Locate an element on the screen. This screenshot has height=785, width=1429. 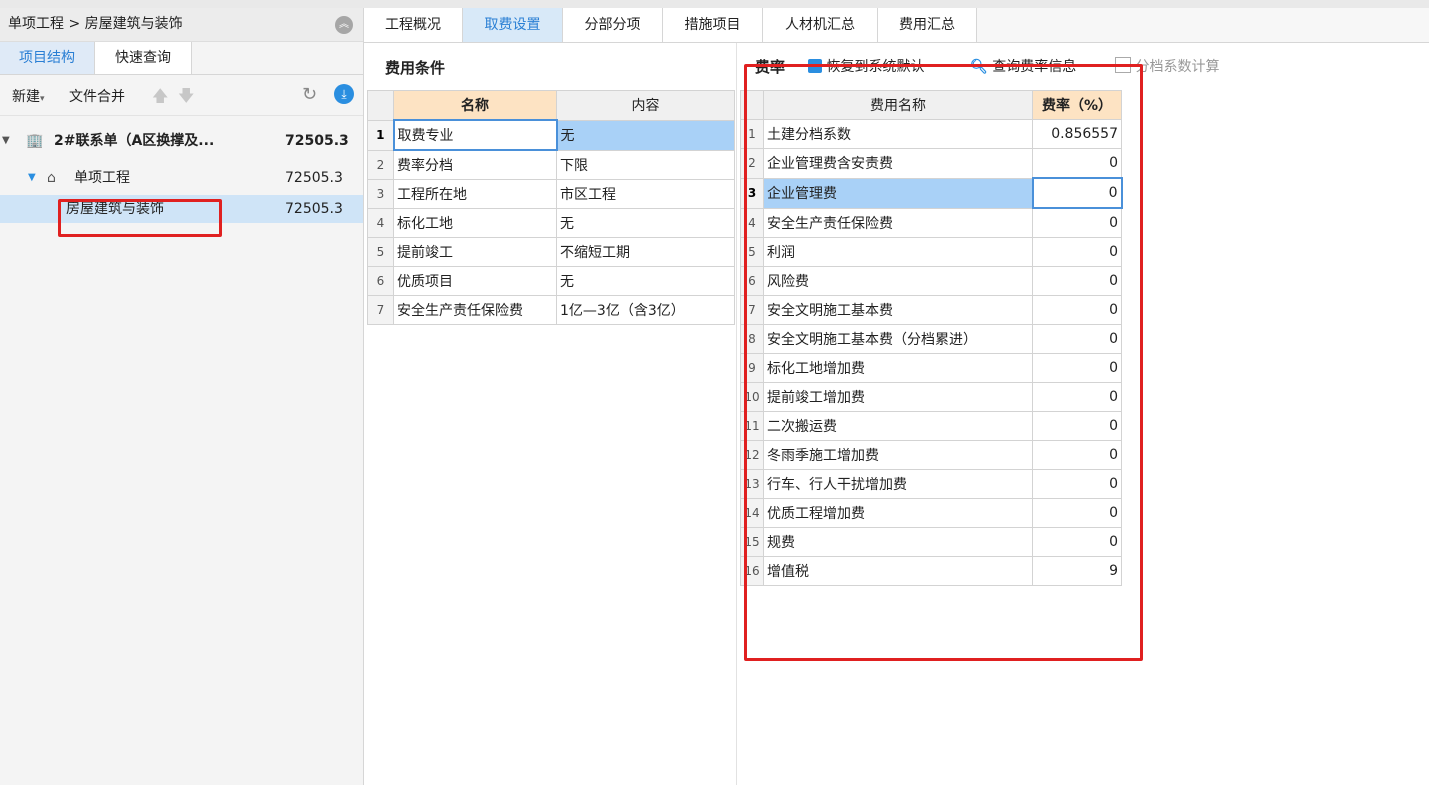
main-tabs: 工程概况 取费设置 分部分项 措施项目 人材机汇总 费用汇总 is located at coordinates (896, 25).